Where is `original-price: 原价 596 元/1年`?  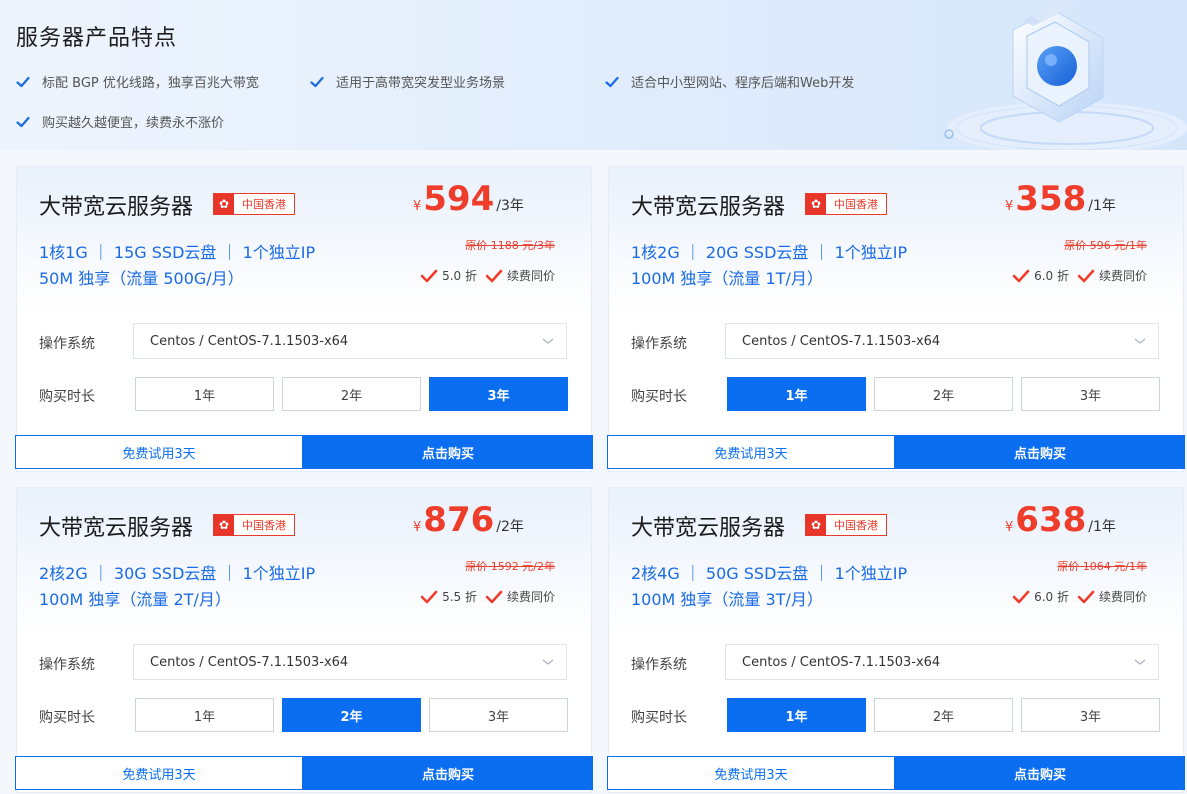 original-price: 原价 596 元/1年 is located at coordinates (1105, 245).